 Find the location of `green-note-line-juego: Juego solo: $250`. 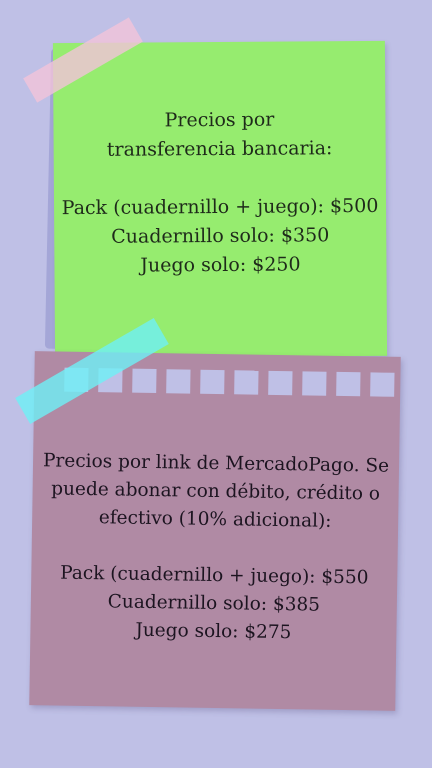

green-note-line-juego: Juego solo: $250 is located at coordinates (220, 265).